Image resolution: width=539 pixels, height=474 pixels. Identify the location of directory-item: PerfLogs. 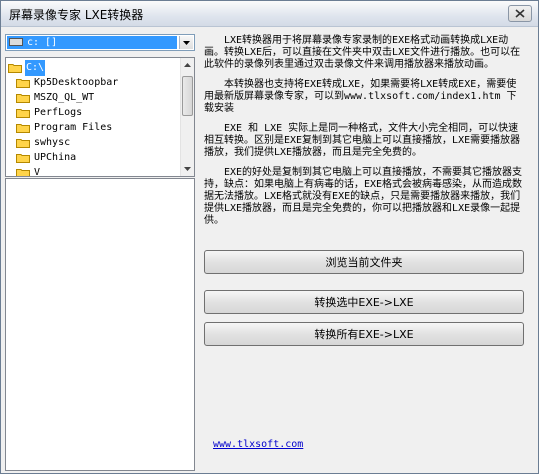
(93, 113).